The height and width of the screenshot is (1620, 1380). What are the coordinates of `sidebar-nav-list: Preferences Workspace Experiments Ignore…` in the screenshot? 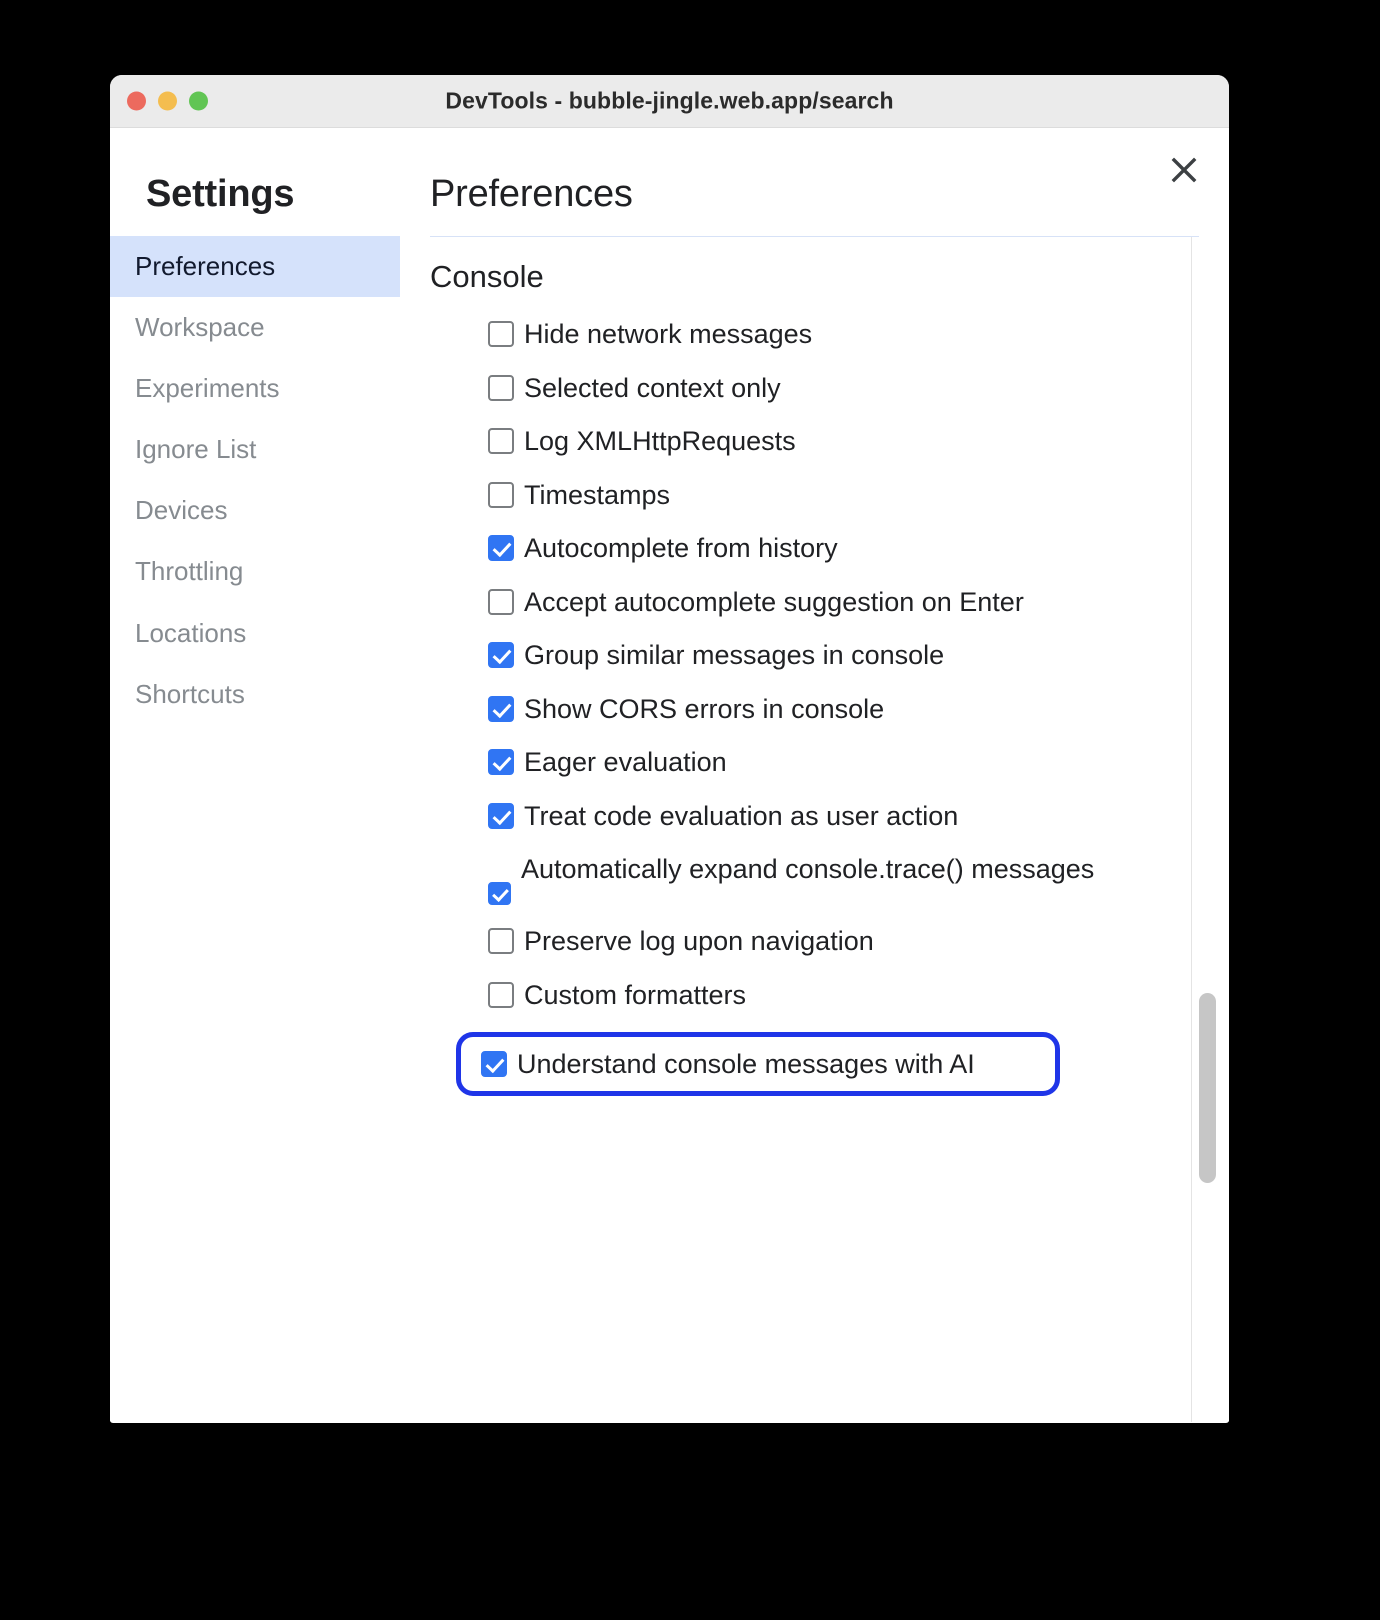 It's located at (255, 480).